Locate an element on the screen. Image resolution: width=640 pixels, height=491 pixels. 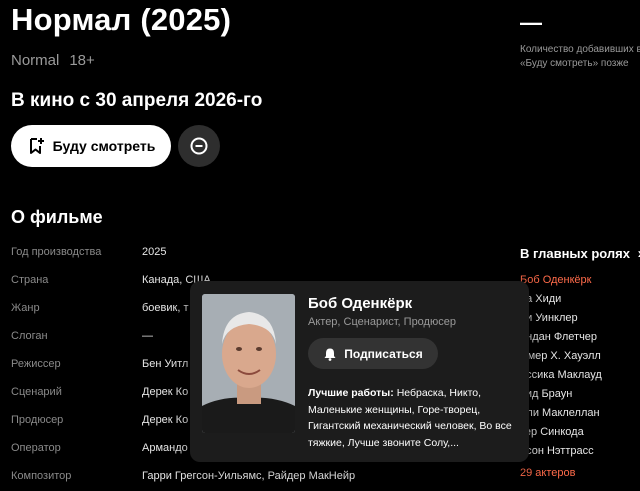
cast-member: лли Маклеллан is located at coordinates (560, 413).